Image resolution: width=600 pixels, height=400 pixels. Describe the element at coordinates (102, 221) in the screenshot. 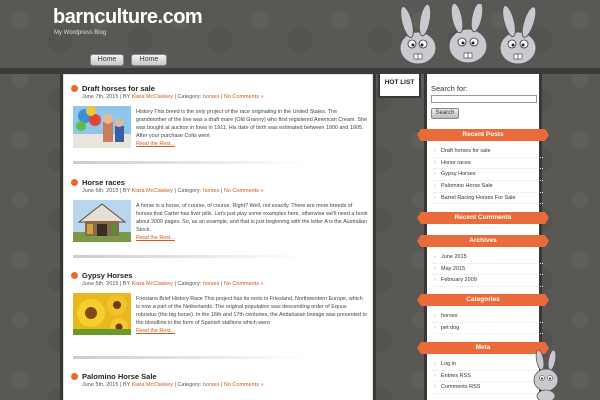

I see `post-thumbnail-barn` at that location.